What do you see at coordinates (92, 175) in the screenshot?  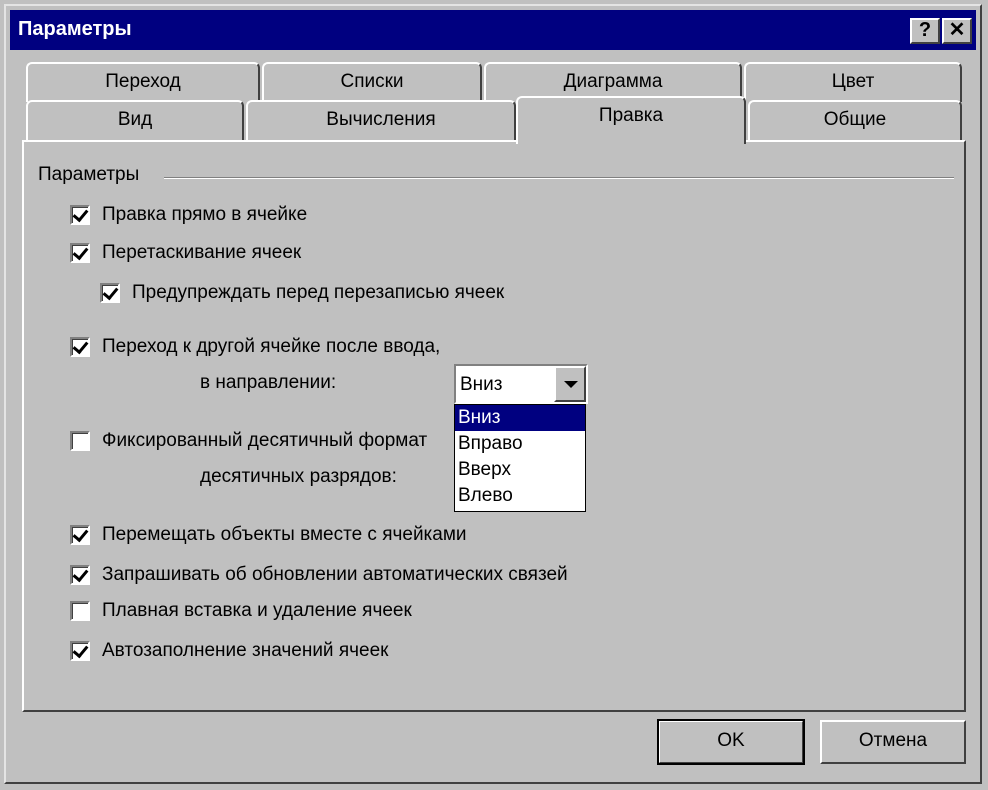 I see `group-label: Параметры` at bounding box center [92, 175].